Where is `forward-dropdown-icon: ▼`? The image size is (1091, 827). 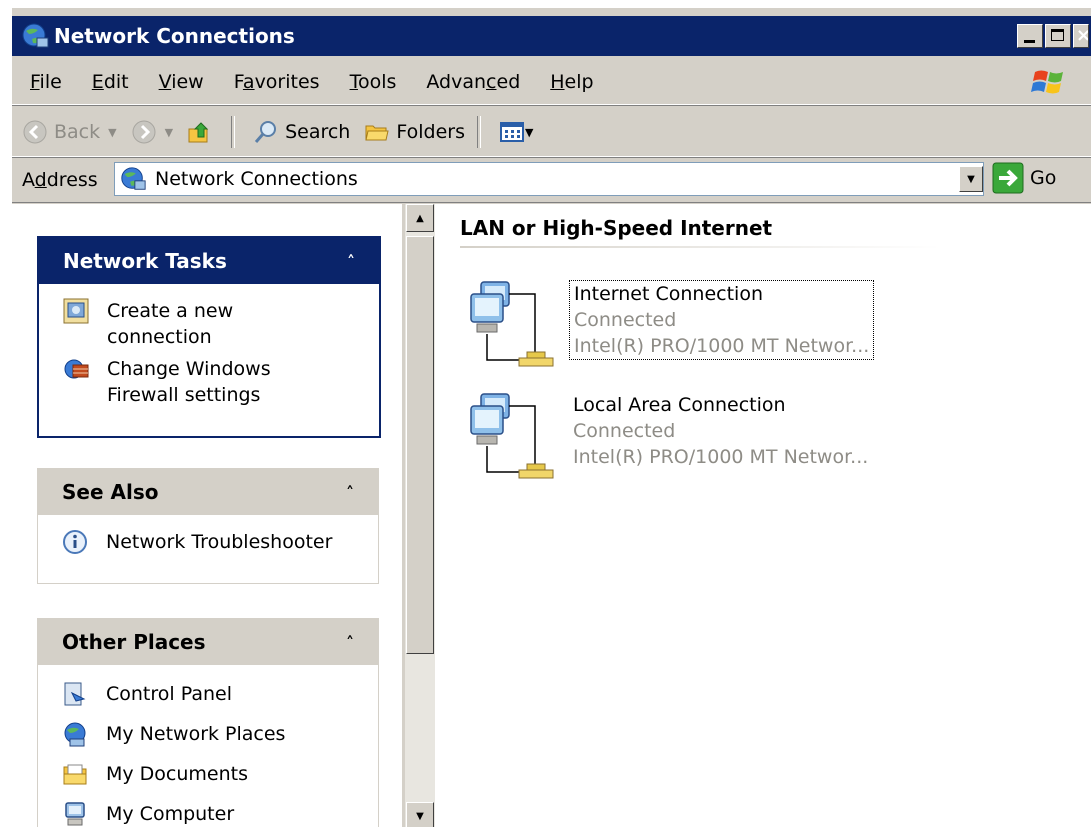 forward-dropdown-icon: ▼ is located at coordinates (169, 132).